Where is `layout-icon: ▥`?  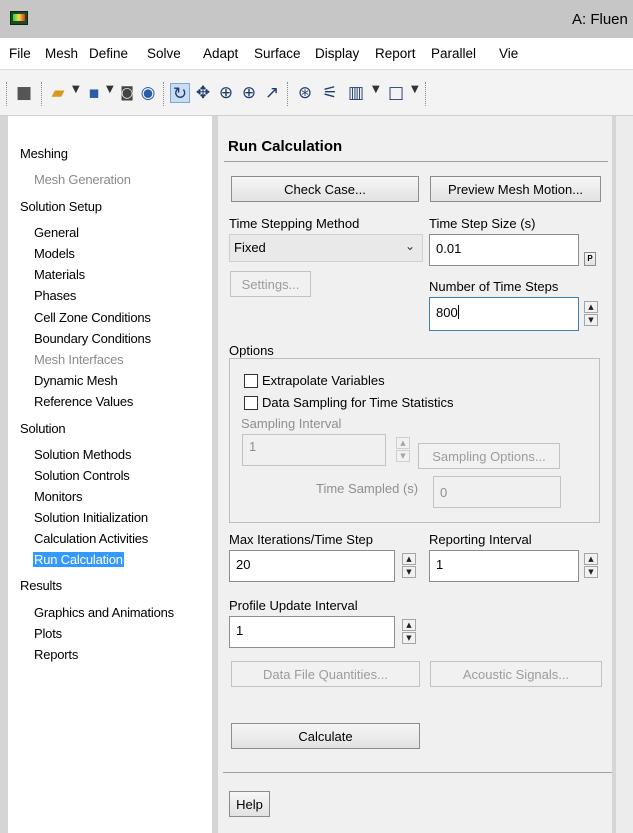
layout-icon: ▥ is located at coordinates (356, 93).